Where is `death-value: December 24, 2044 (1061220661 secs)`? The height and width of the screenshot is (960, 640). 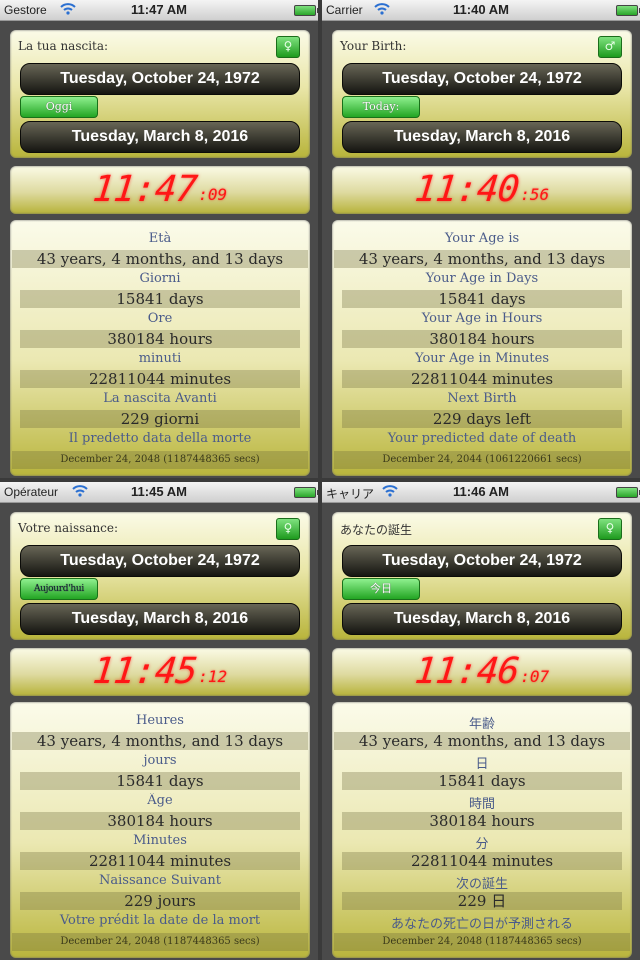
death-value: December 24, 2044 (1061220661 secs) is located at coordinates (482, 460).